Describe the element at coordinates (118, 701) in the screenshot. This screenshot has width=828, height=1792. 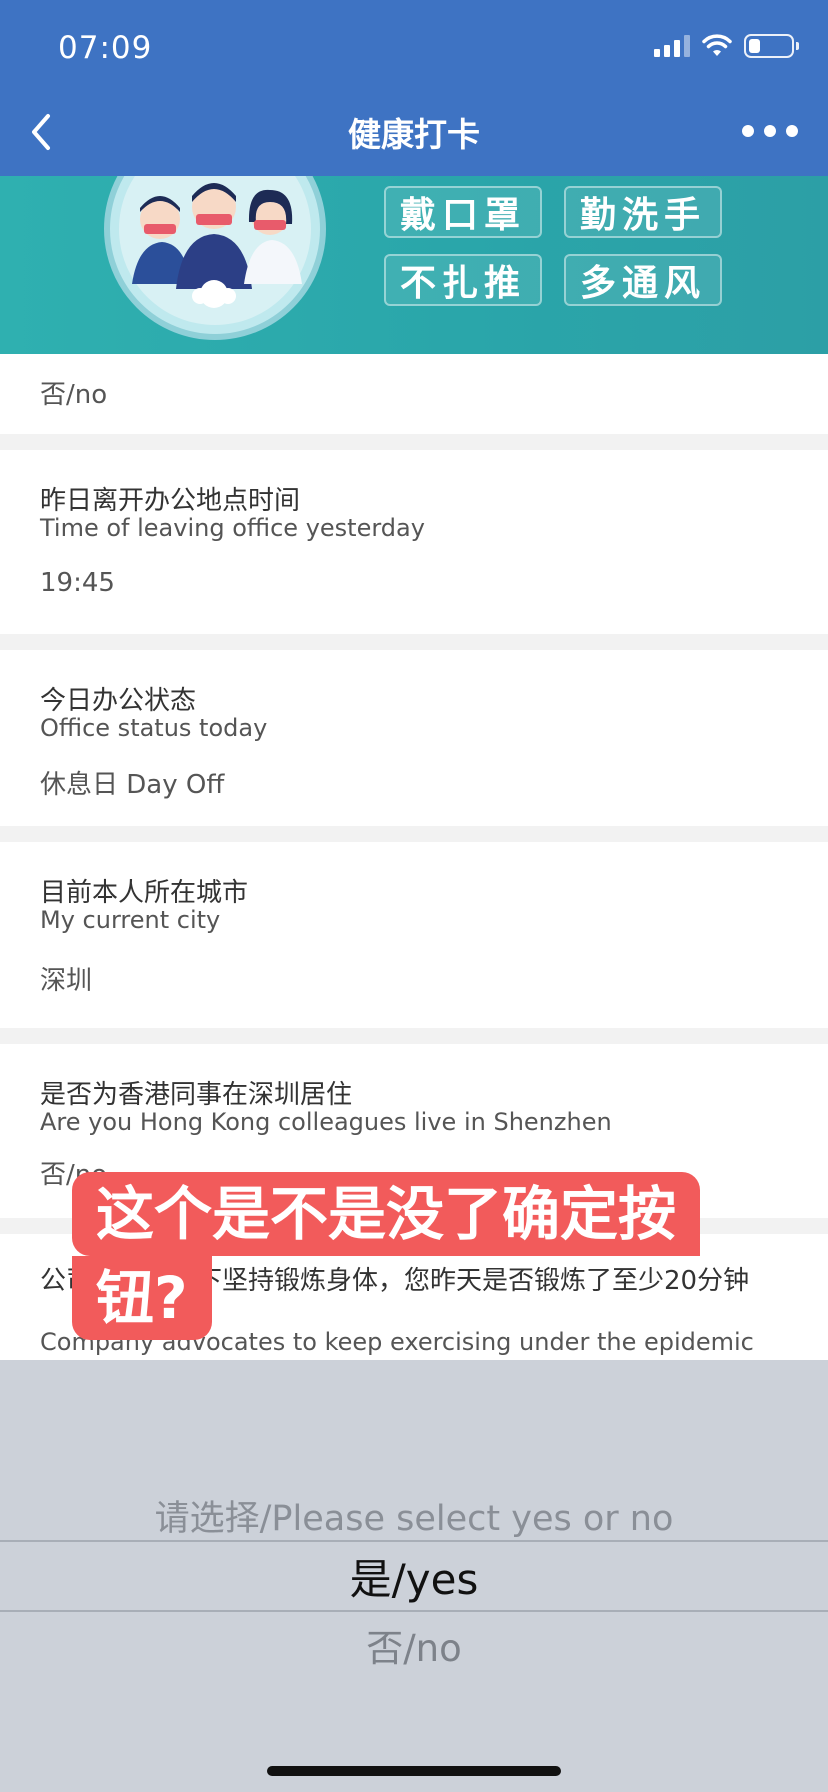
I see `question-label-cn: 今日办公状态` at that location.